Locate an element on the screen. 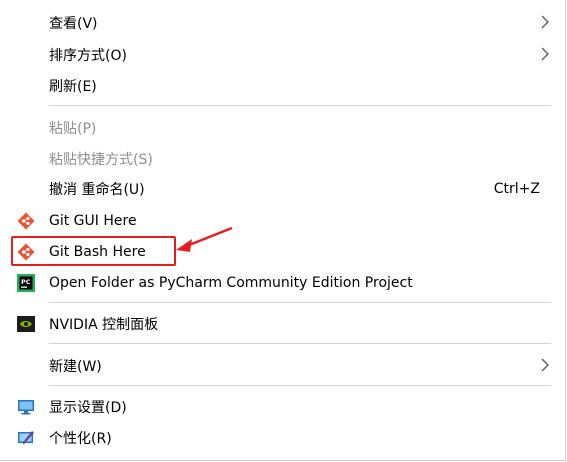  menu-item-personalize: 个性化(R) is located at coordinates (280, 437).